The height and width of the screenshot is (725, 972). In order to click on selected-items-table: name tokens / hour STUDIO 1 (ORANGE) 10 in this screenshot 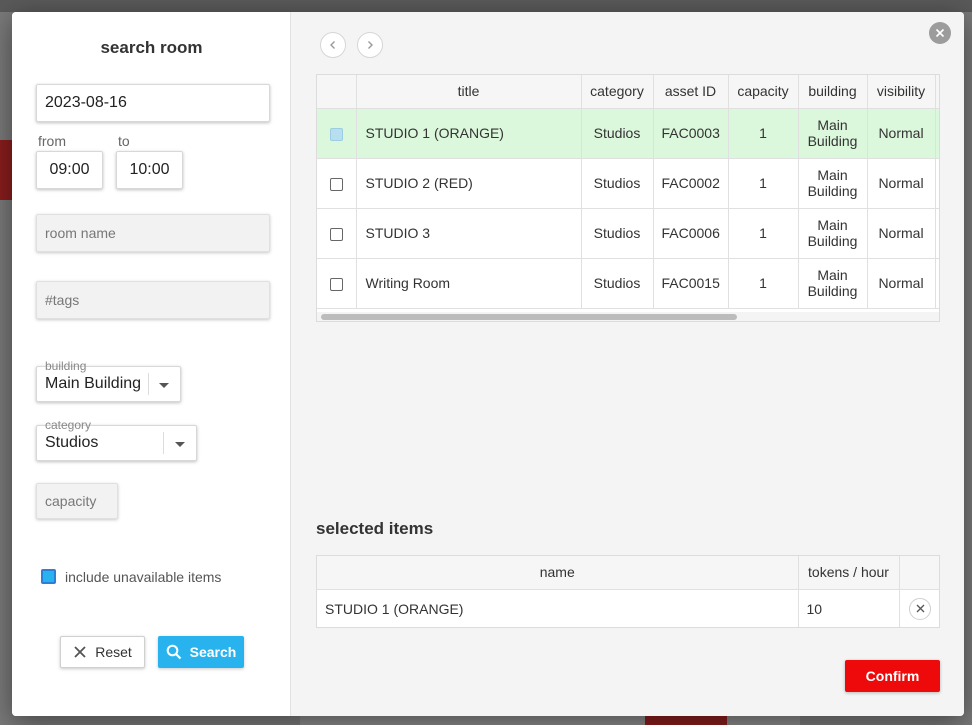, I will do `click(628, 591)`.